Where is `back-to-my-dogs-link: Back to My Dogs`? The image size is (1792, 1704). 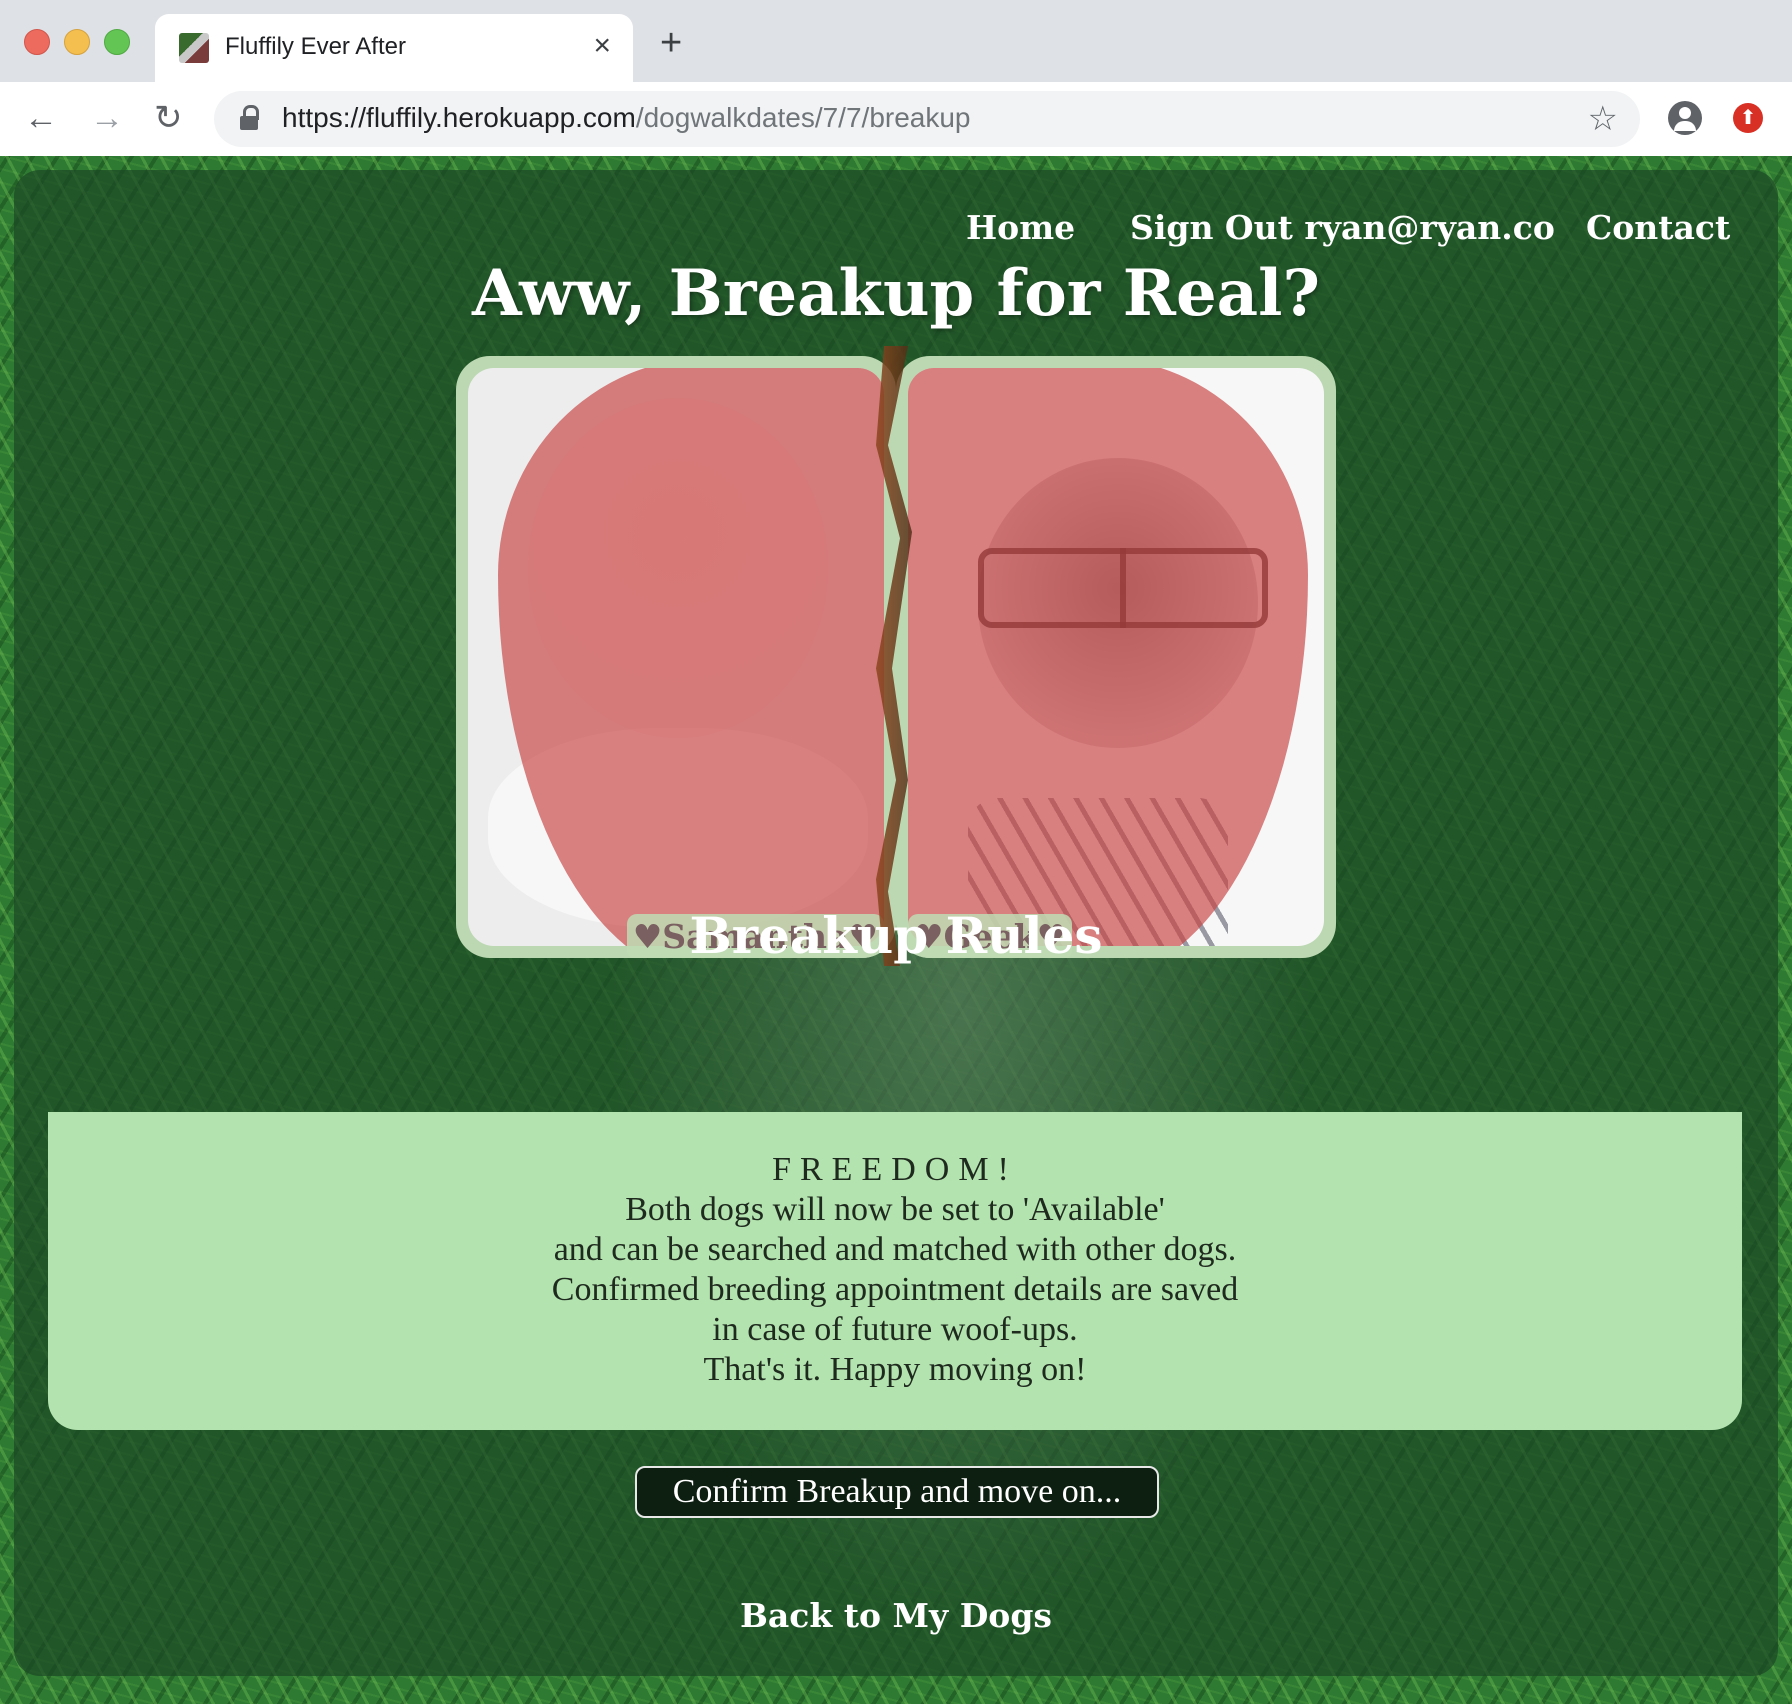
back-to-my-dogs-link: Back to My Dogs is located at coordinates (896, 1615).